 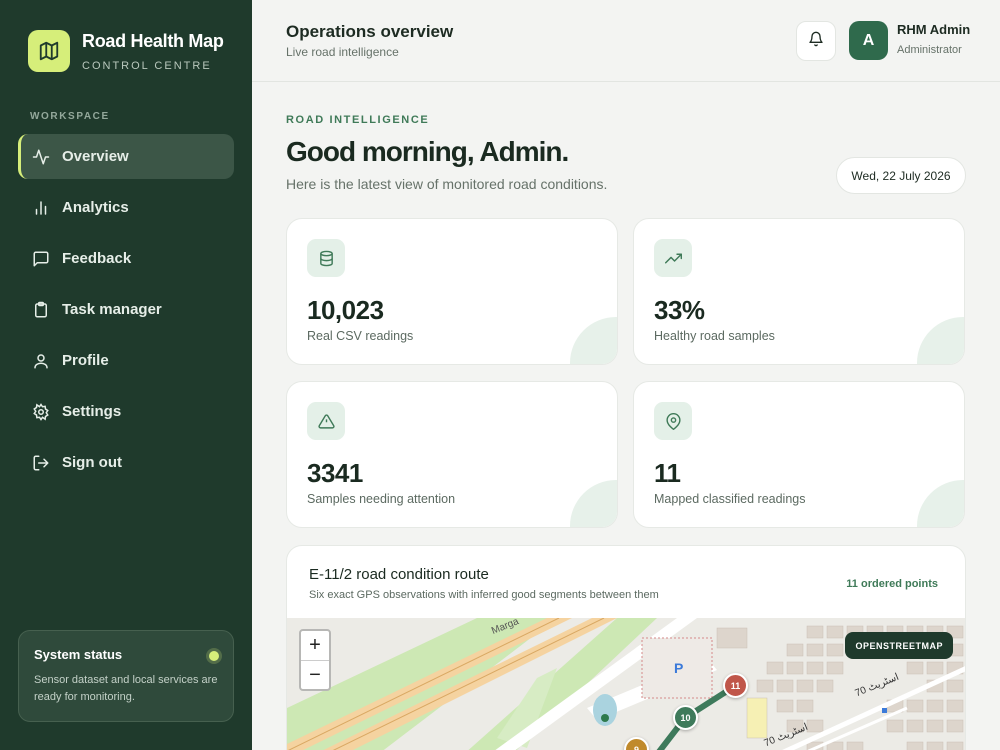 What do you see at coordinates (49, 51) in the screenshot?
I see `map-logo-icon` at bounding box center [49, 51].